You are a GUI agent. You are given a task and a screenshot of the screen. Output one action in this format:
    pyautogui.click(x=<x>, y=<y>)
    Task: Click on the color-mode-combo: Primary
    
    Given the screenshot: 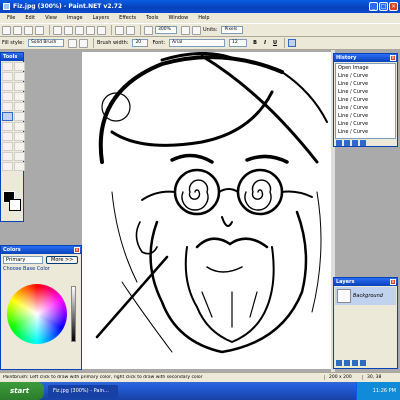 What is the action you would take?
    pyautogui.click(x=23, y=260)
    